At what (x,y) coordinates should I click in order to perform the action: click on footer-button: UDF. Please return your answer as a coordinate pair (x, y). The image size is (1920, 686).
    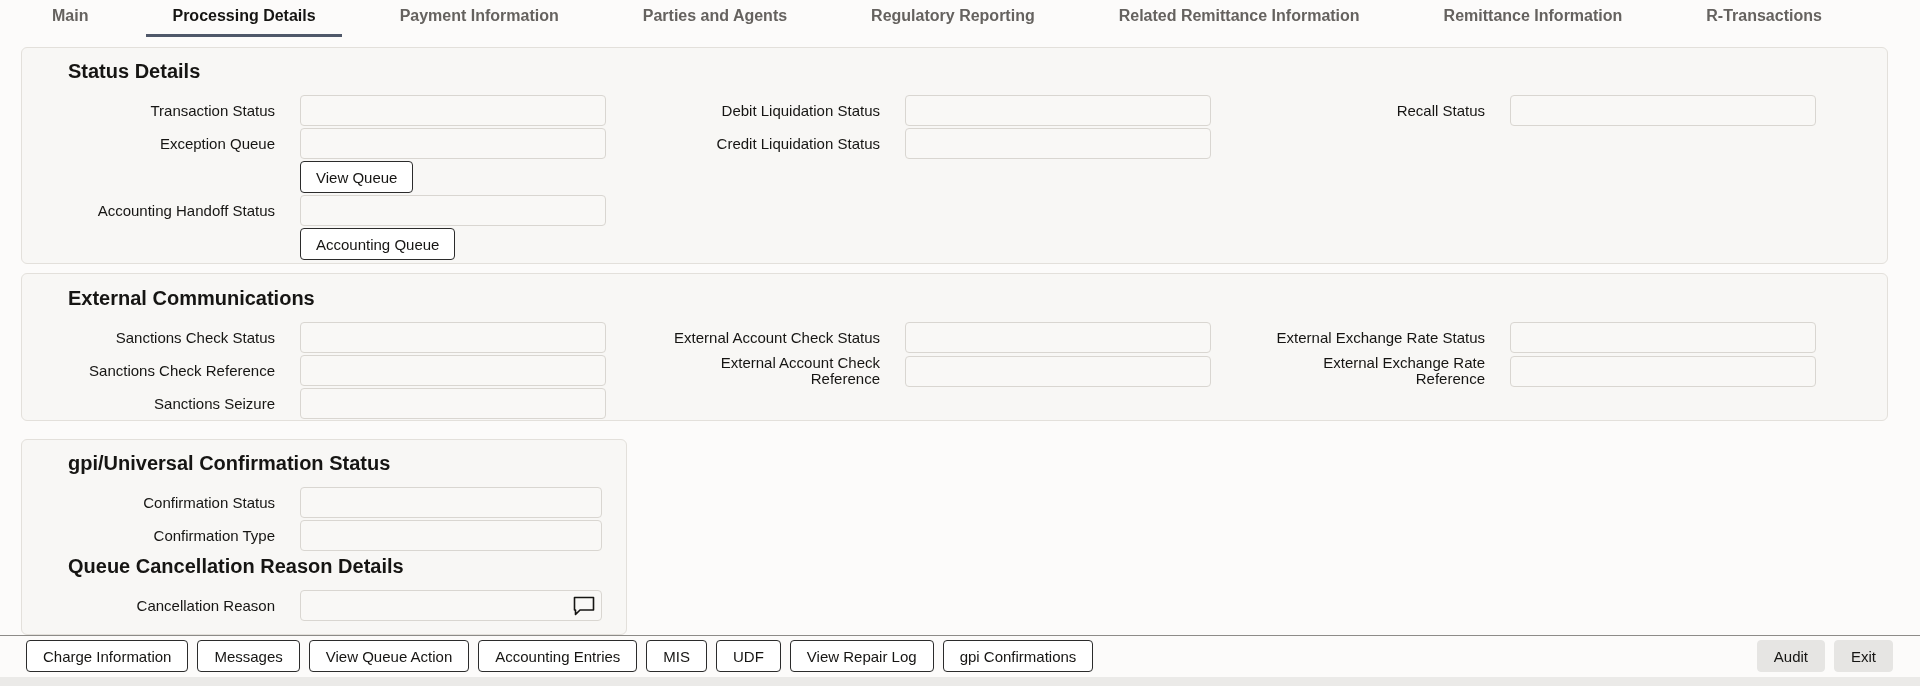
    Looking at the image, I should click on (748, 656).